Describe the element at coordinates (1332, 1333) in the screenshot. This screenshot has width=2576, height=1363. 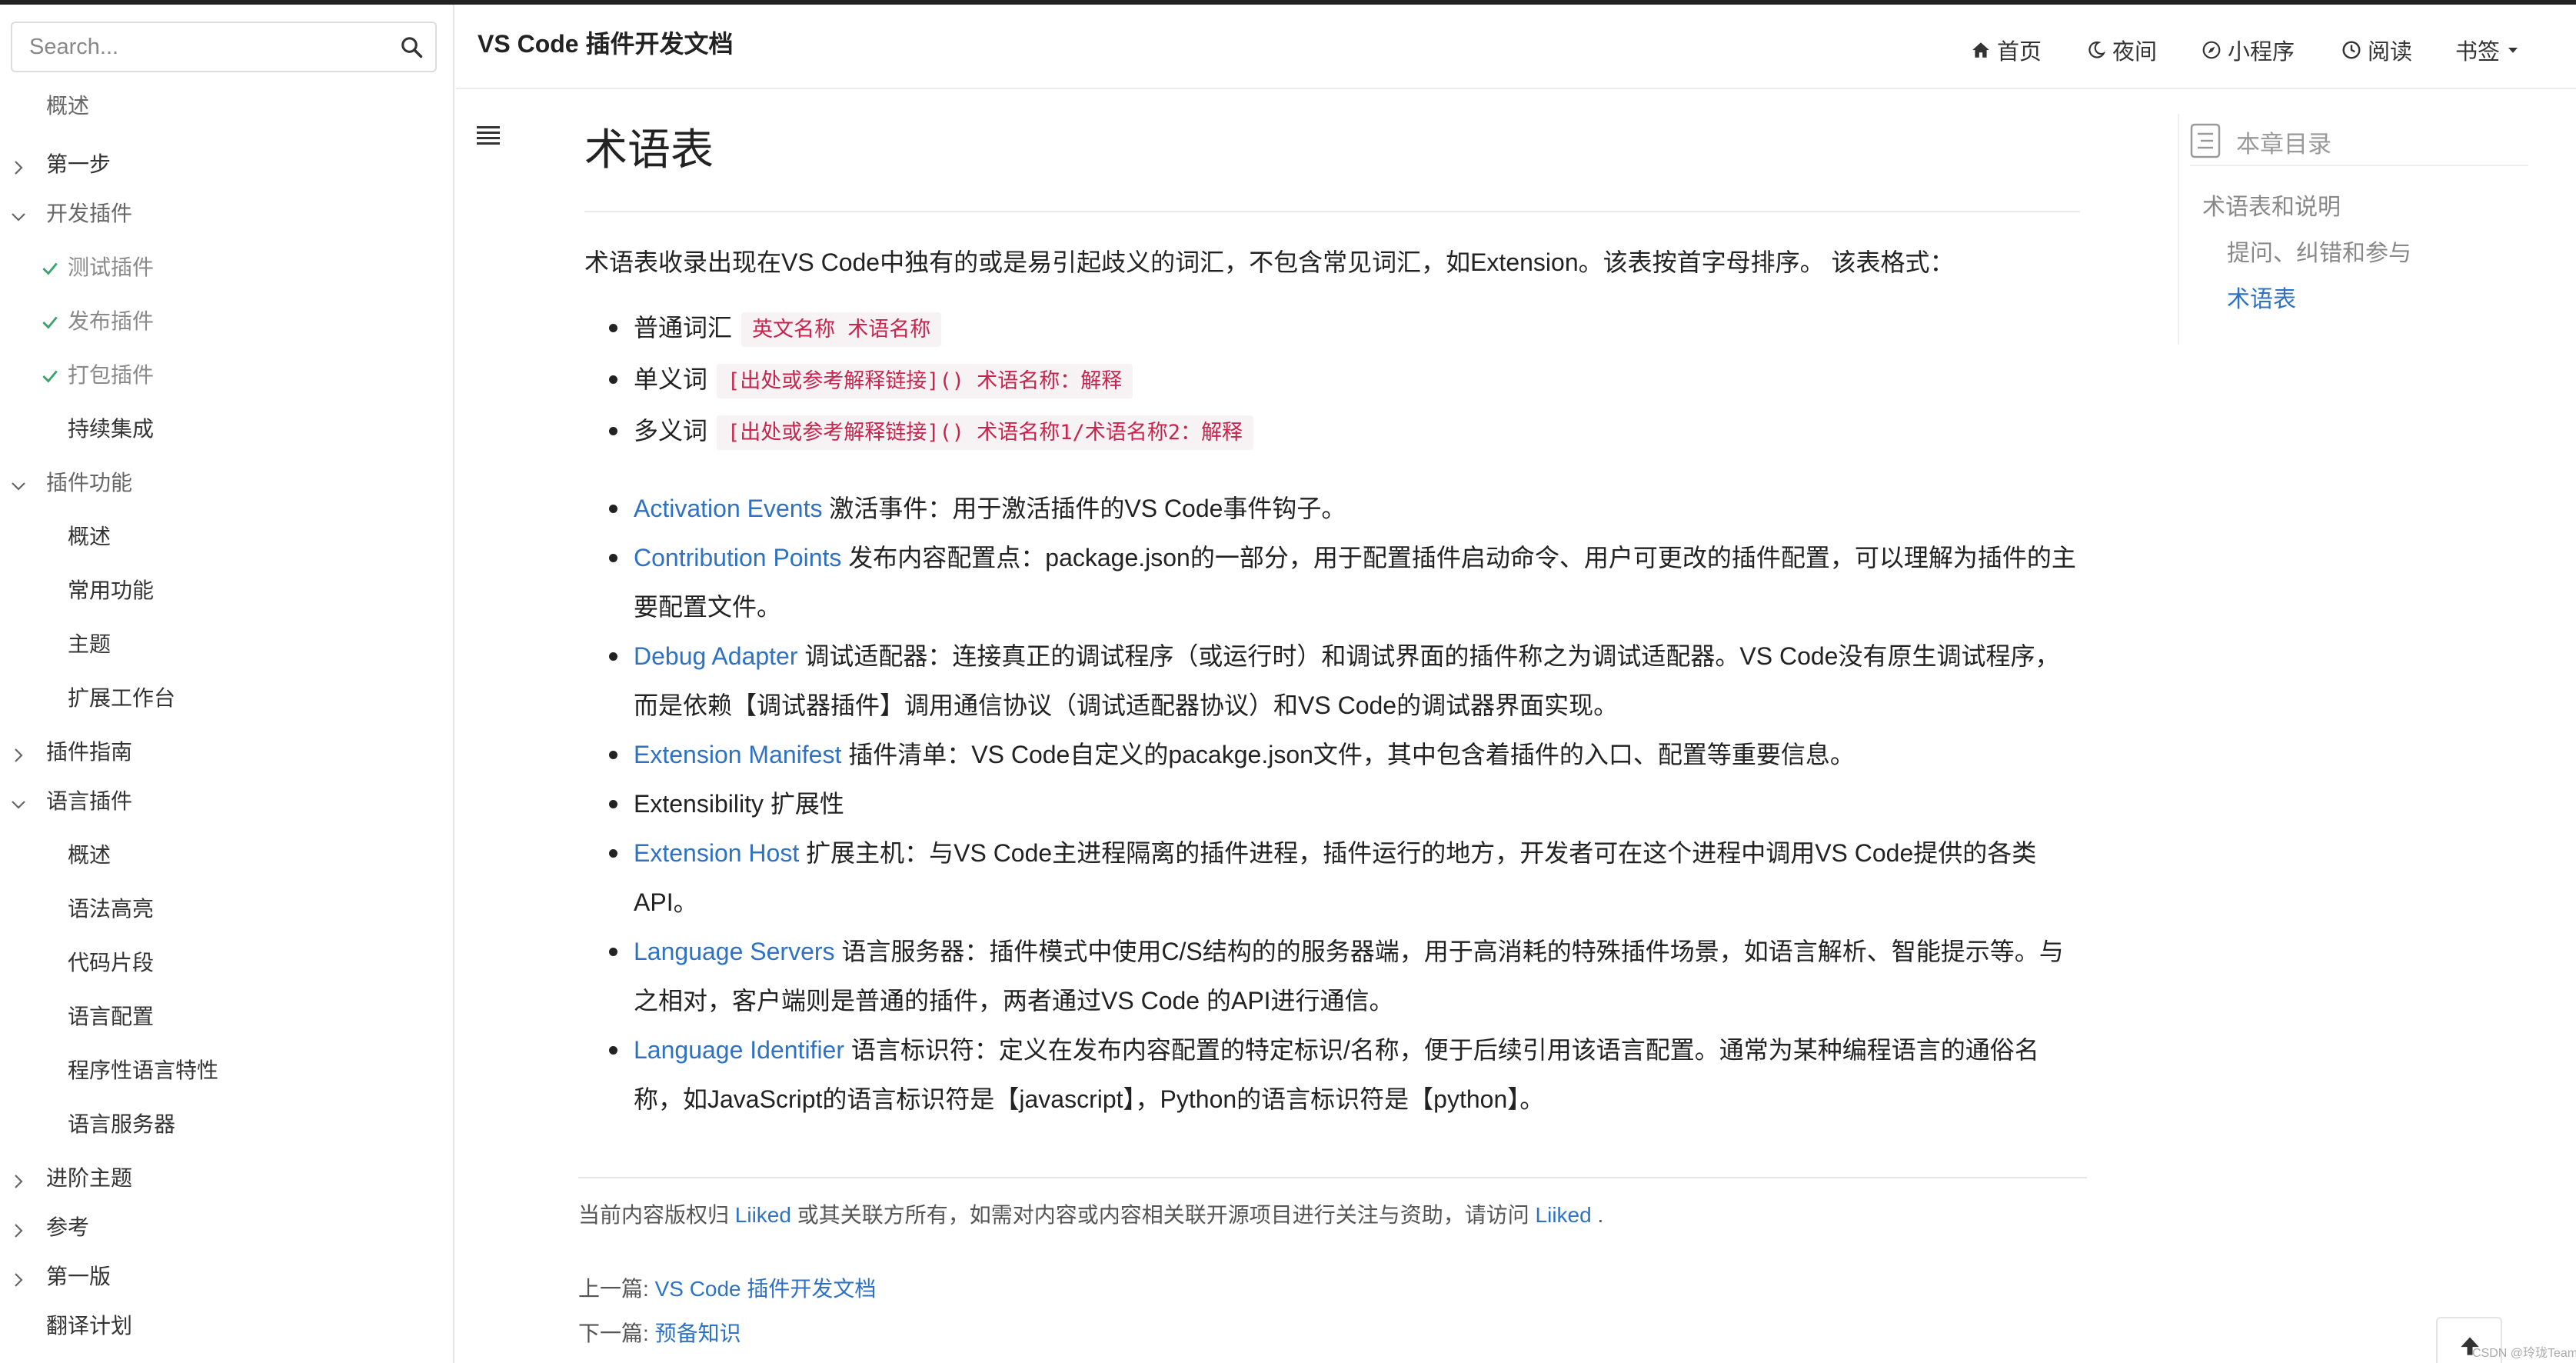
I see `next-page: 下一篇: 预备知识` at that location.